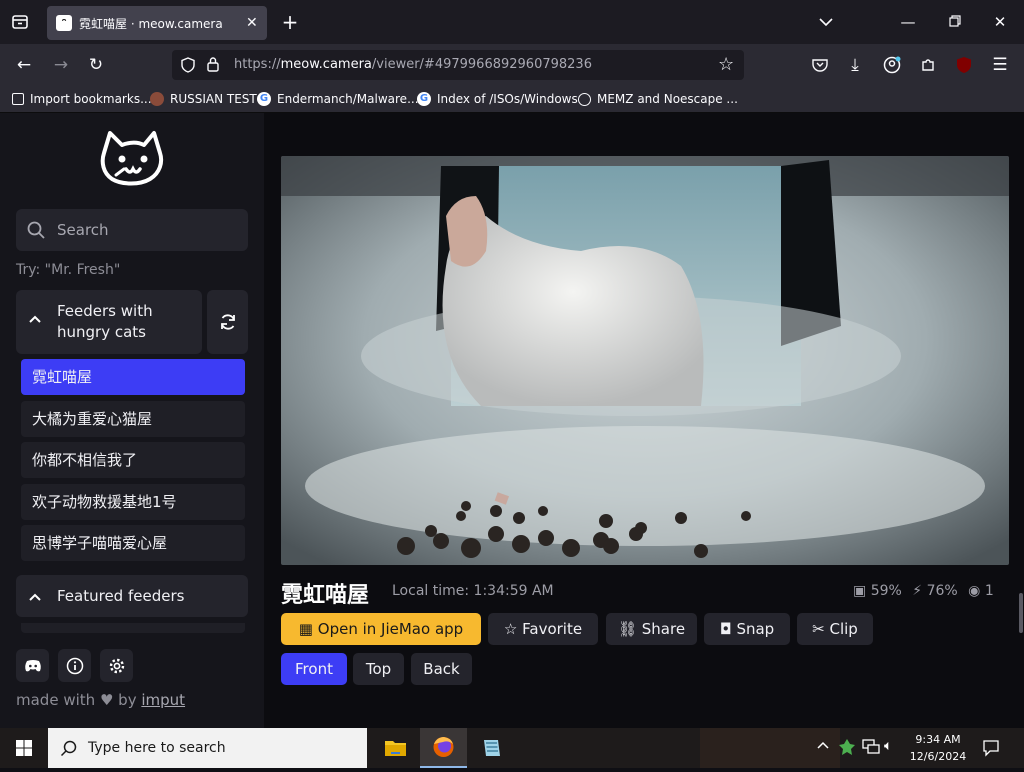 This screenshot has height=772, width=1024. Describe the element at coordinates (127, 700) in the screenshot. I see `credit-by: by` at that location.